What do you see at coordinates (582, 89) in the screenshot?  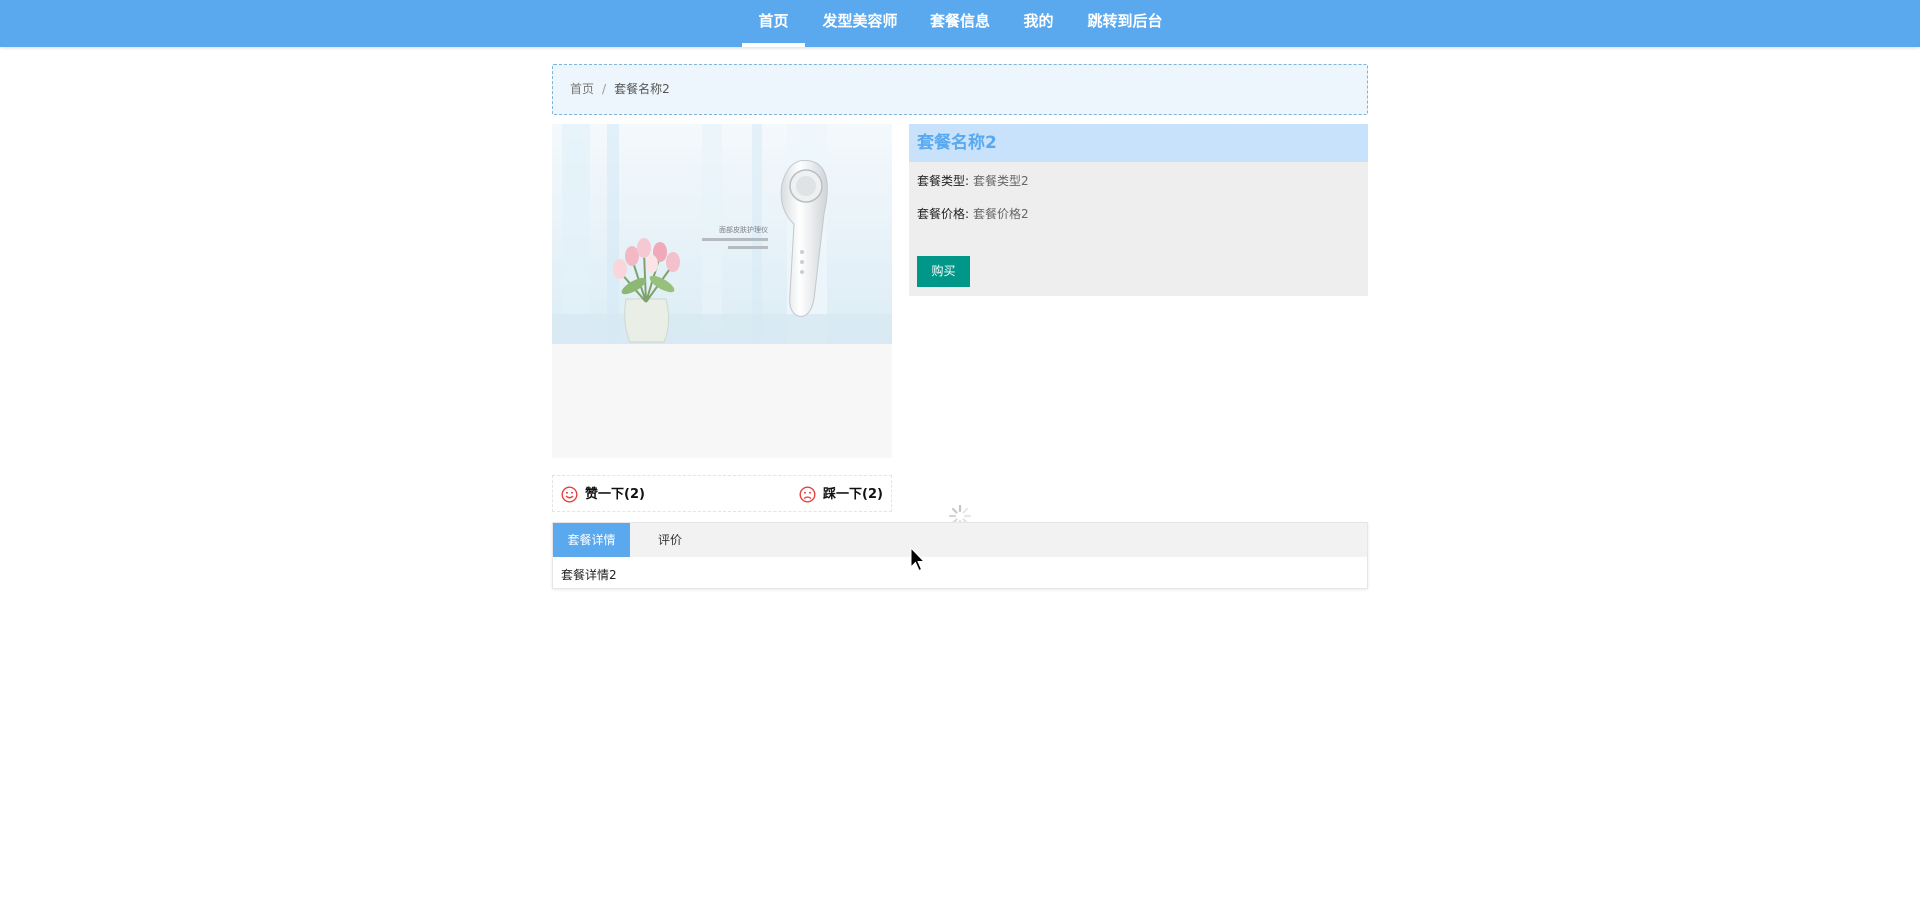 I see `breadcrumb-home-link: 首页` at bounding box center [582, 89].